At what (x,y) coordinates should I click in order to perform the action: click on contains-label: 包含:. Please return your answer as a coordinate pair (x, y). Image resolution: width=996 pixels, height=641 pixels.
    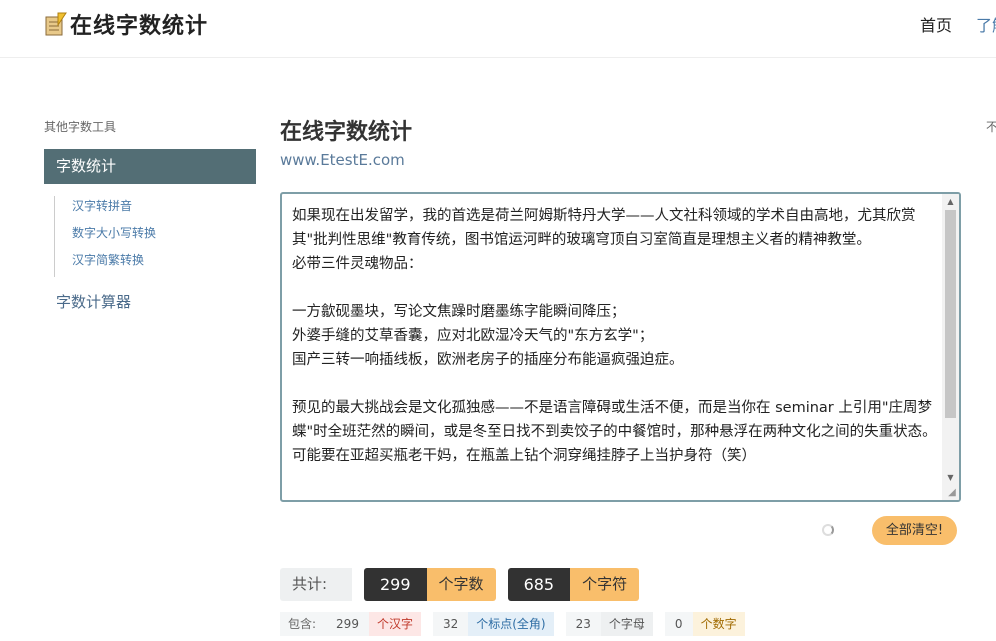
    Looking at the image, I should click on (303, 624).